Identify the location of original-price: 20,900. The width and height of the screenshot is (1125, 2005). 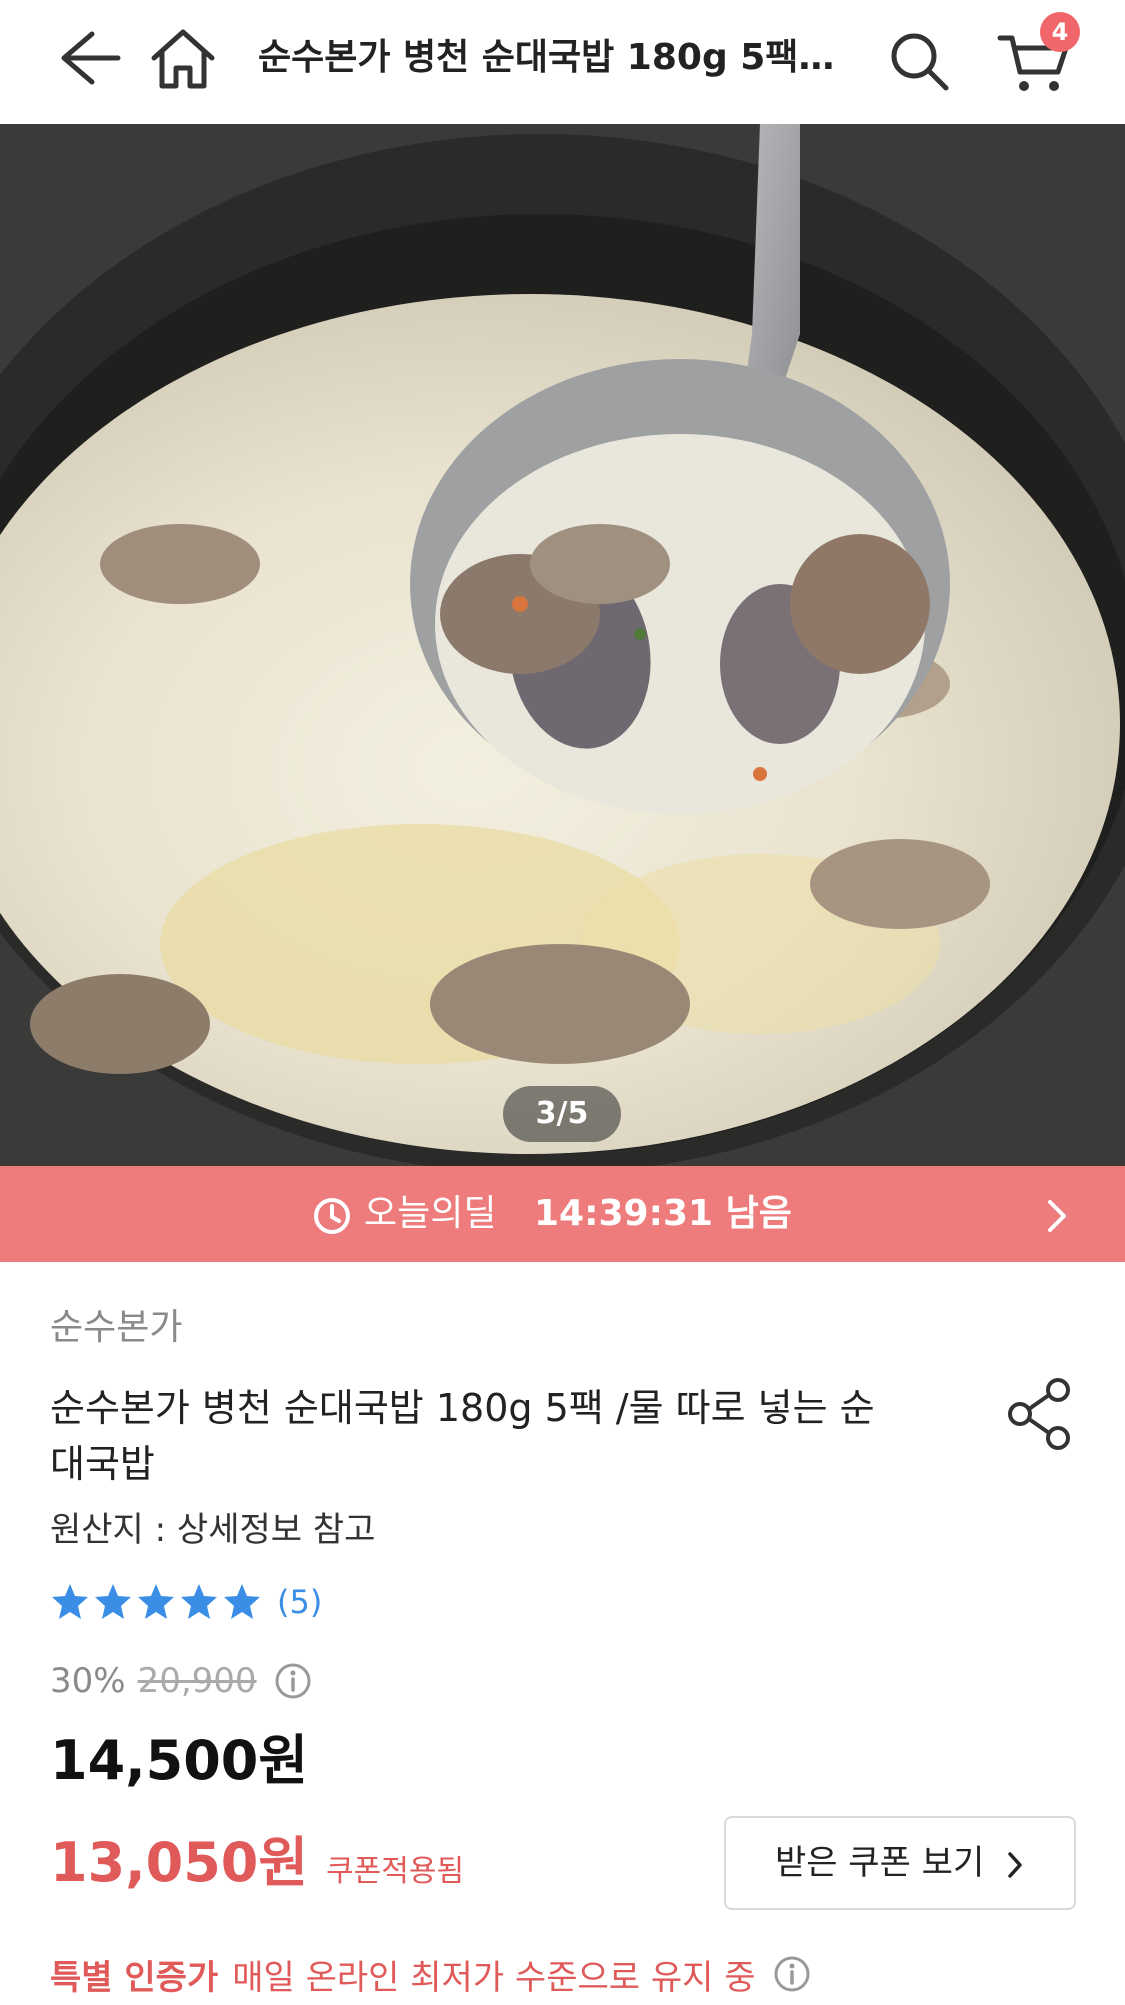
(197, 1681).